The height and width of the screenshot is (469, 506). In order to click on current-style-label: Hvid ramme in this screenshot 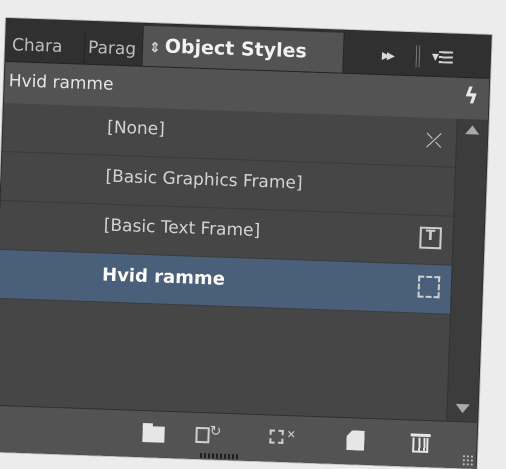, I will do `click(61, 83)`.